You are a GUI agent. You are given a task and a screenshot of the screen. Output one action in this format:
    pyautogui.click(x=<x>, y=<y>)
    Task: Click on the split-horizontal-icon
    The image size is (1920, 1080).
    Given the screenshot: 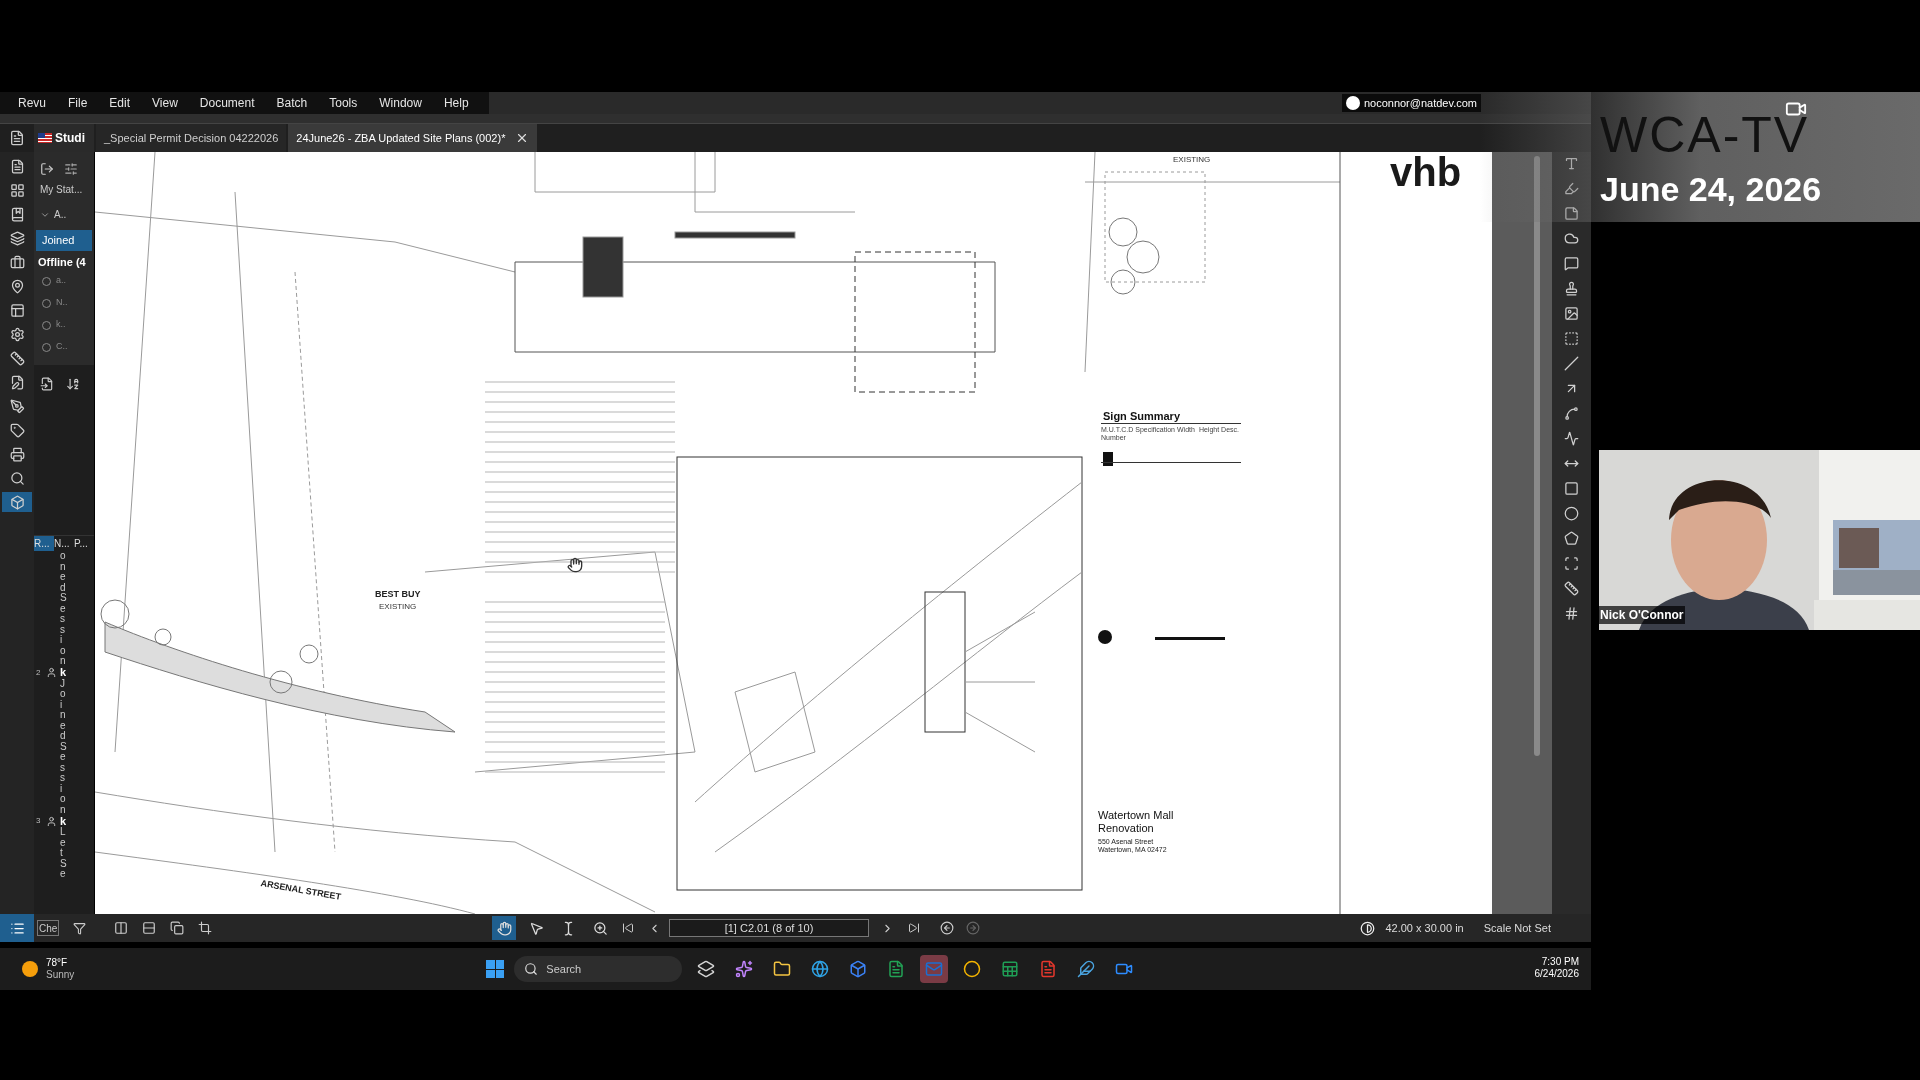 What is the action you would take?
    pyautogui.click(x=149, y=928)
    